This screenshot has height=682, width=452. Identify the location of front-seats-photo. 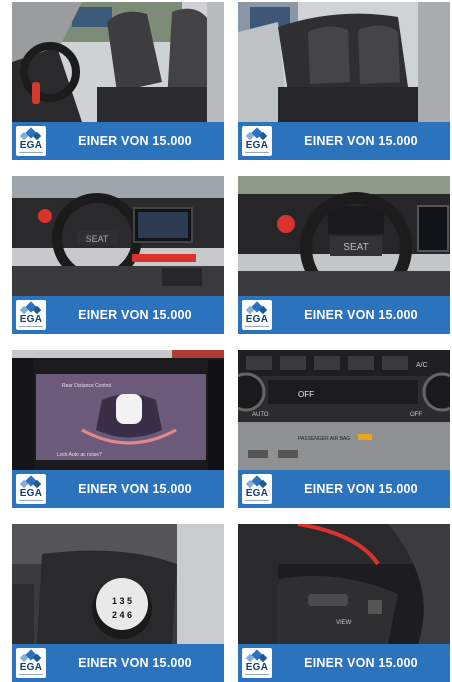
(118, 62).